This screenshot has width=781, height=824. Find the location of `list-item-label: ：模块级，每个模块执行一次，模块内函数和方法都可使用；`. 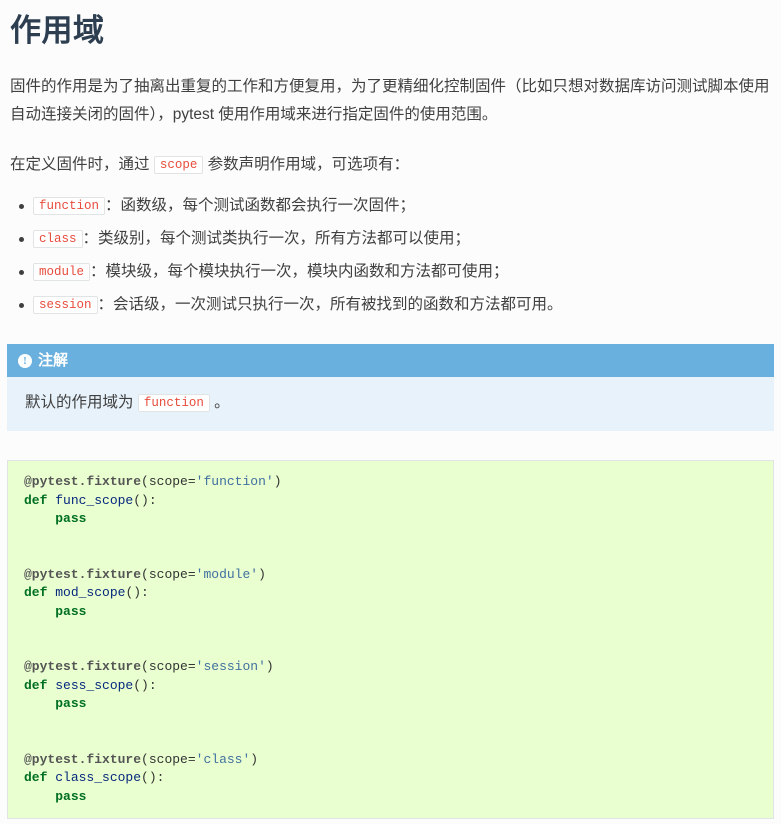

list-item-label: ：模块级，每个模块执行一次，模块内函数和方法都可使用； is located at coordinates (299, 272).